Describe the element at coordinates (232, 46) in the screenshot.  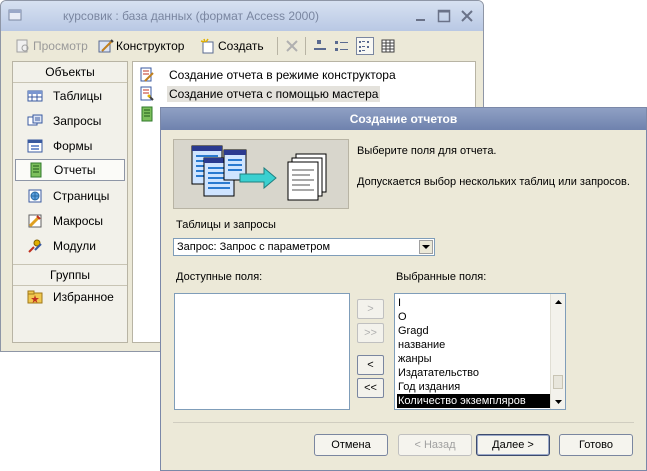
I see `create-button: Создать` at that location.